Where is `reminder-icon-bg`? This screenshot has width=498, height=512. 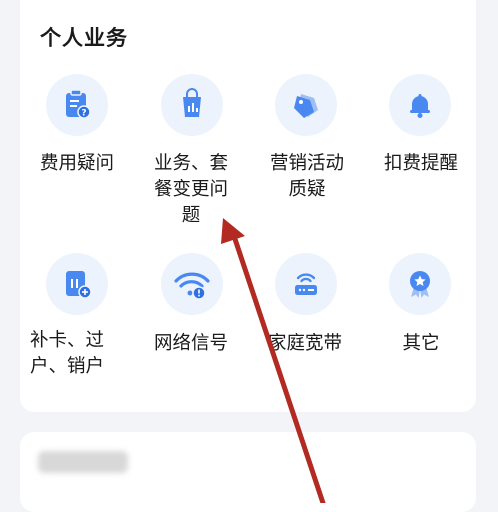
reminder-icon-bg is located at coordinates (420, 105).